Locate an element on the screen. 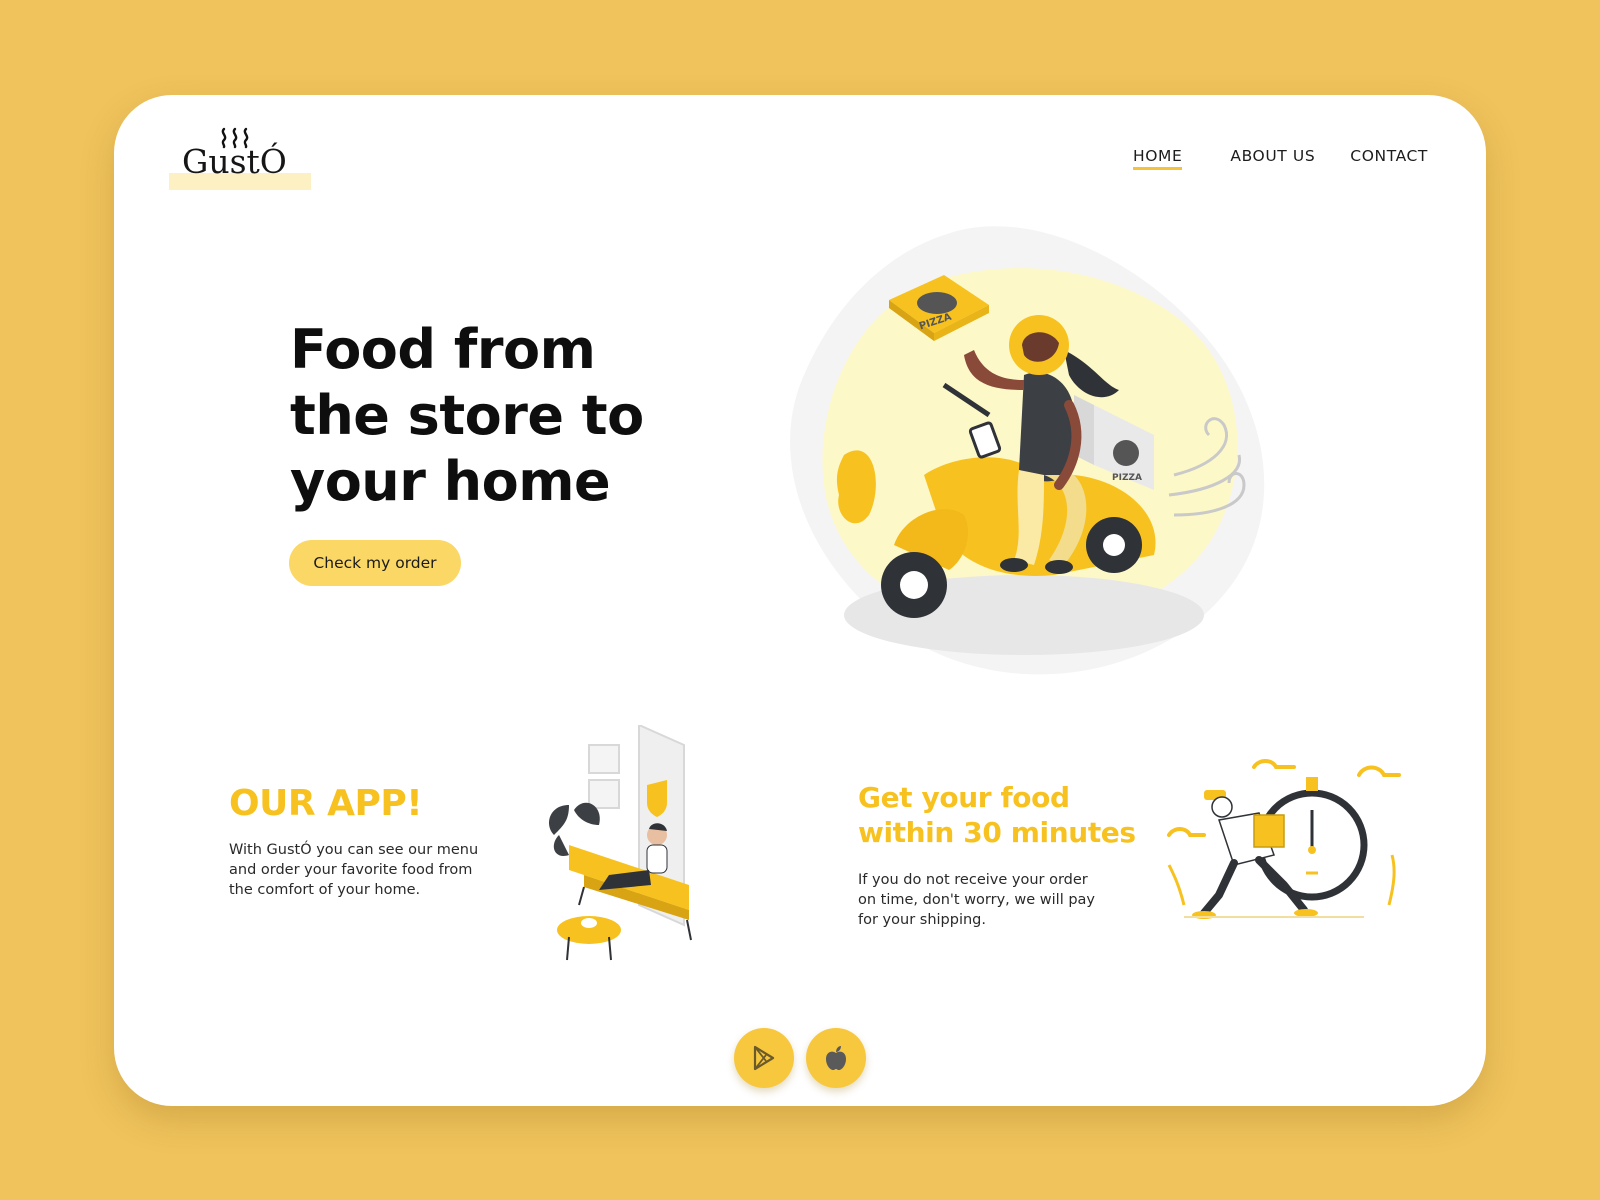  app-store-button is located at coordinates (836, 1058).